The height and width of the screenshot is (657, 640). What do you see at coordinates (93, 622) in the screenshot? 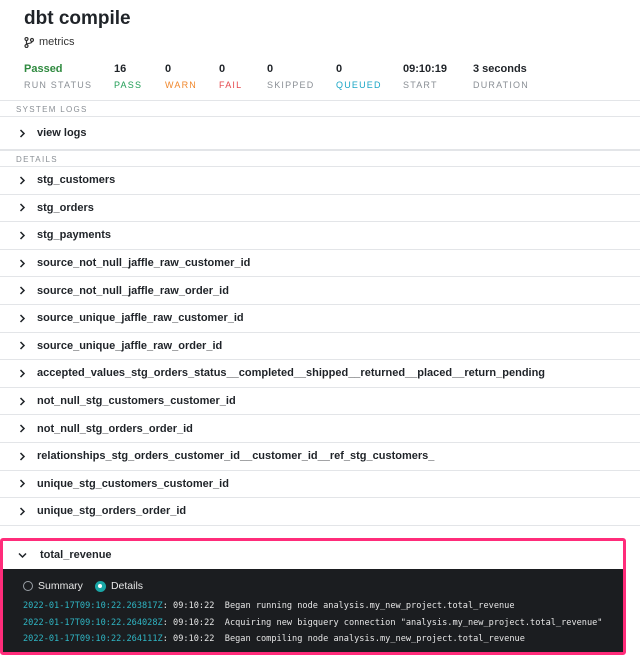
I see `log-timestamp: 2022-01-17T09:10:22.264028Z` at bounding box center [93, 622].